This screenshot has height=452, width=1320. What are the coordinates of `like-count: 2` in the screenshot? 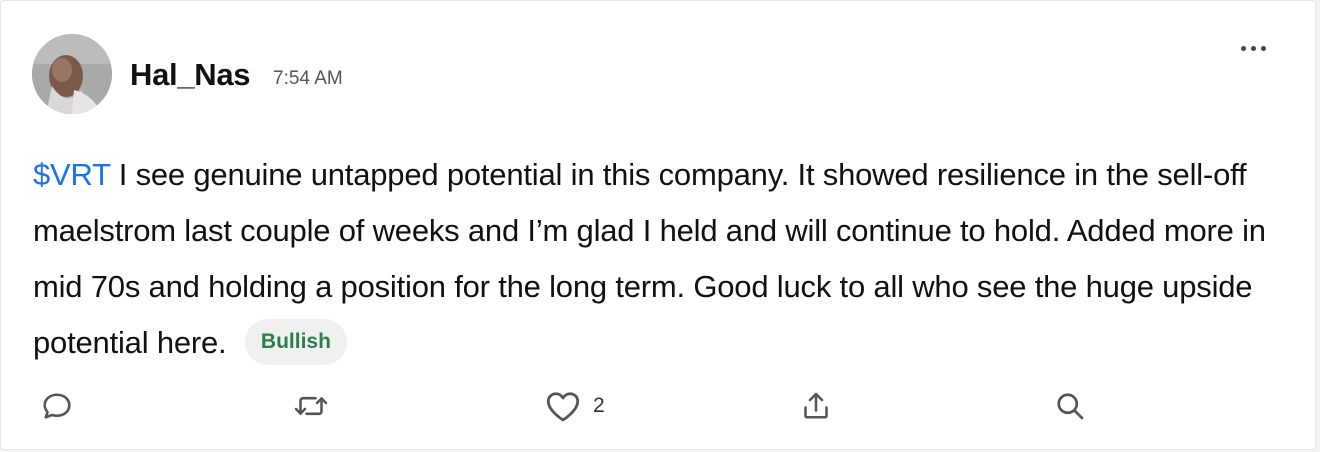 It's located at (599, 405).